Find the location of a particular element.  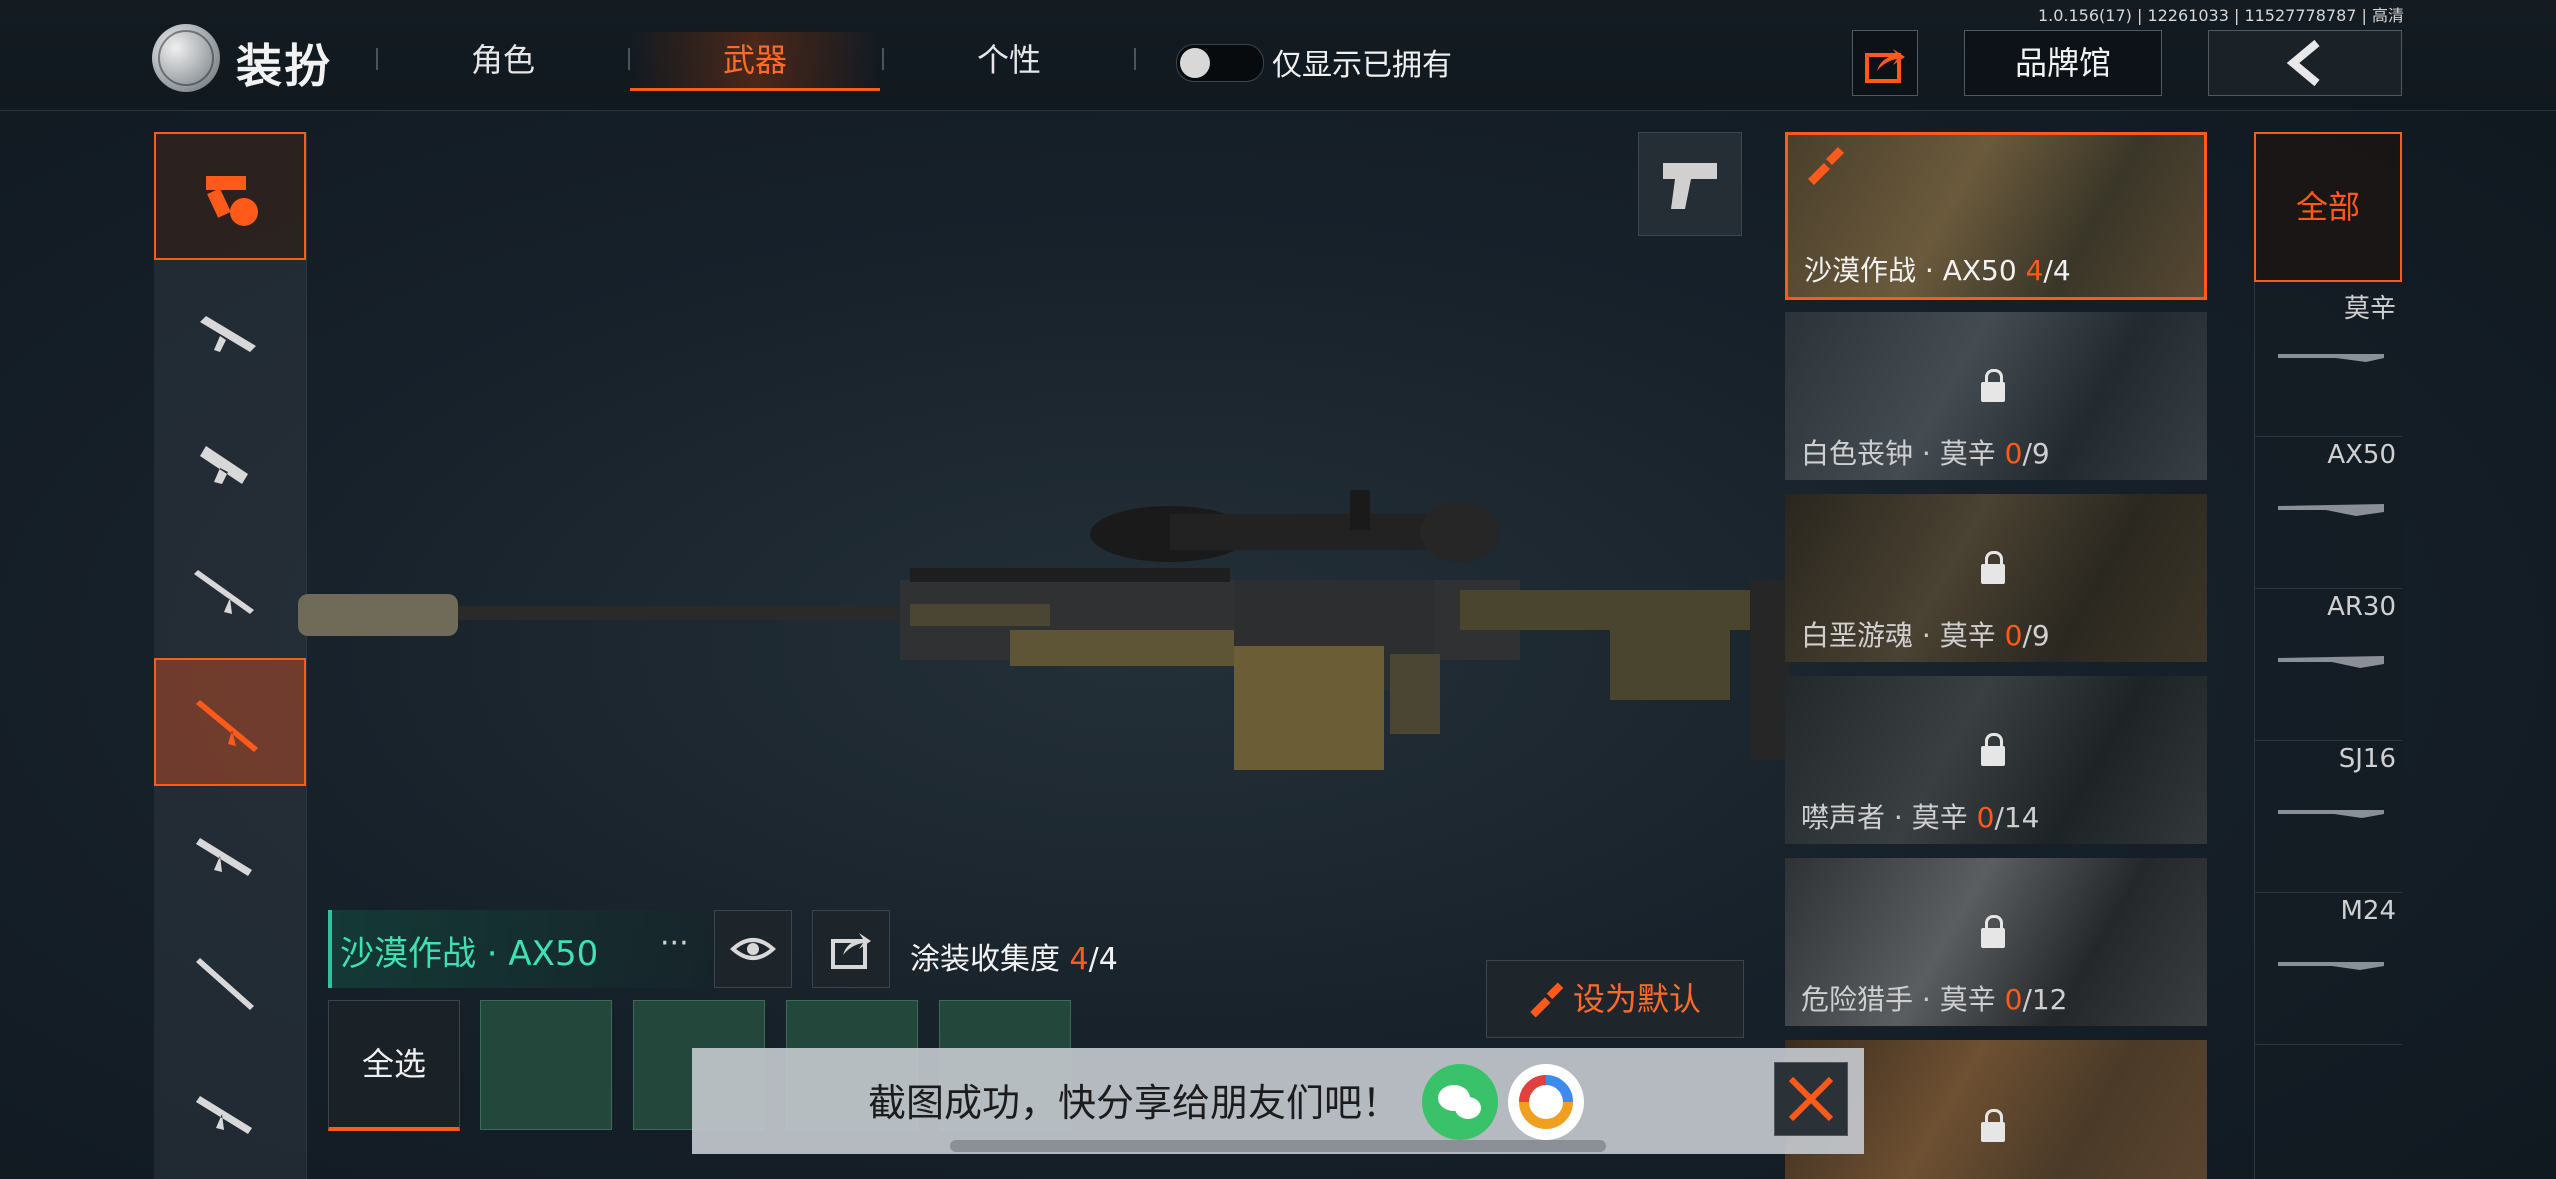

filter-all-button: 全部 is located at coordinates (2328, 207).